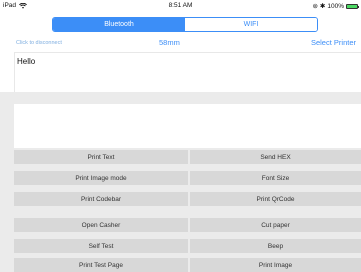 Image resolution: width=361 pixels, height=272 pixels. I want to click on disconnect-link: Click to disconnect, so click(39, 43).